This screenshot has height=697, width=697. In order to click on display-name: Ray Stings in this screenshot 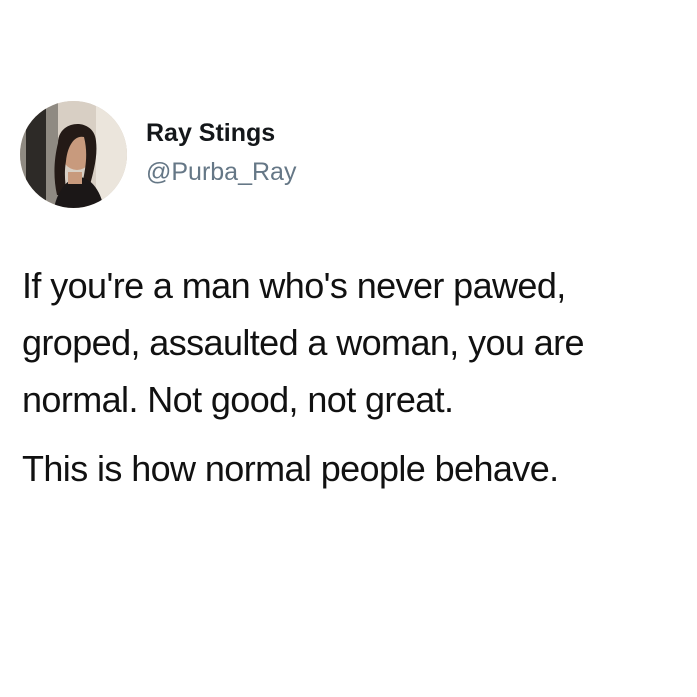, I will do `click(210, 133)`.